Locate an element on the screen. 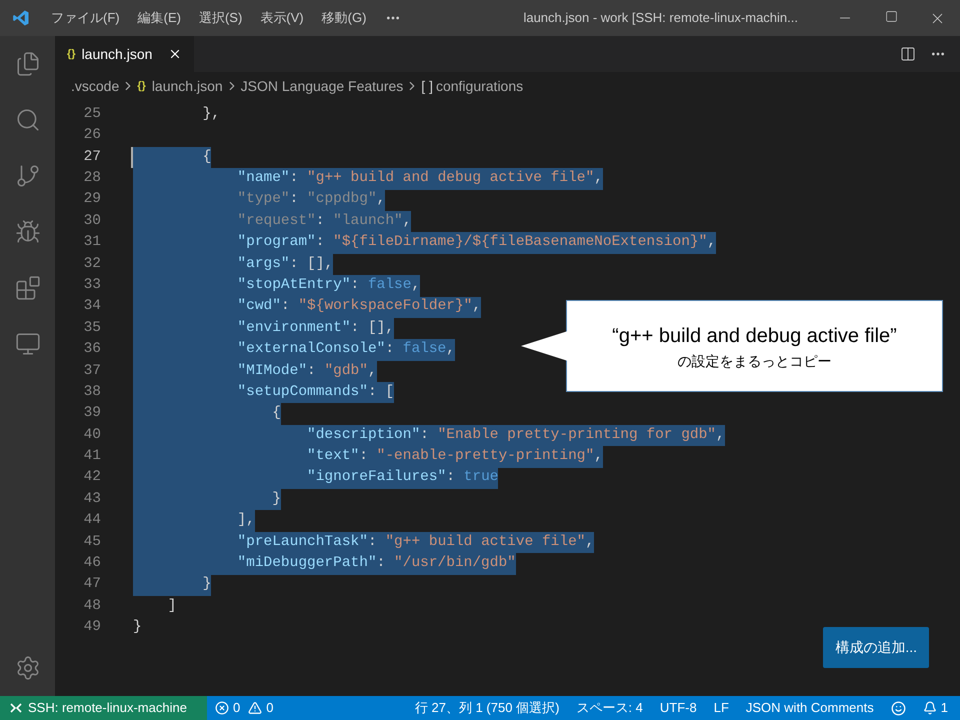  line-number: 36 is located at coordinates (91, 350).